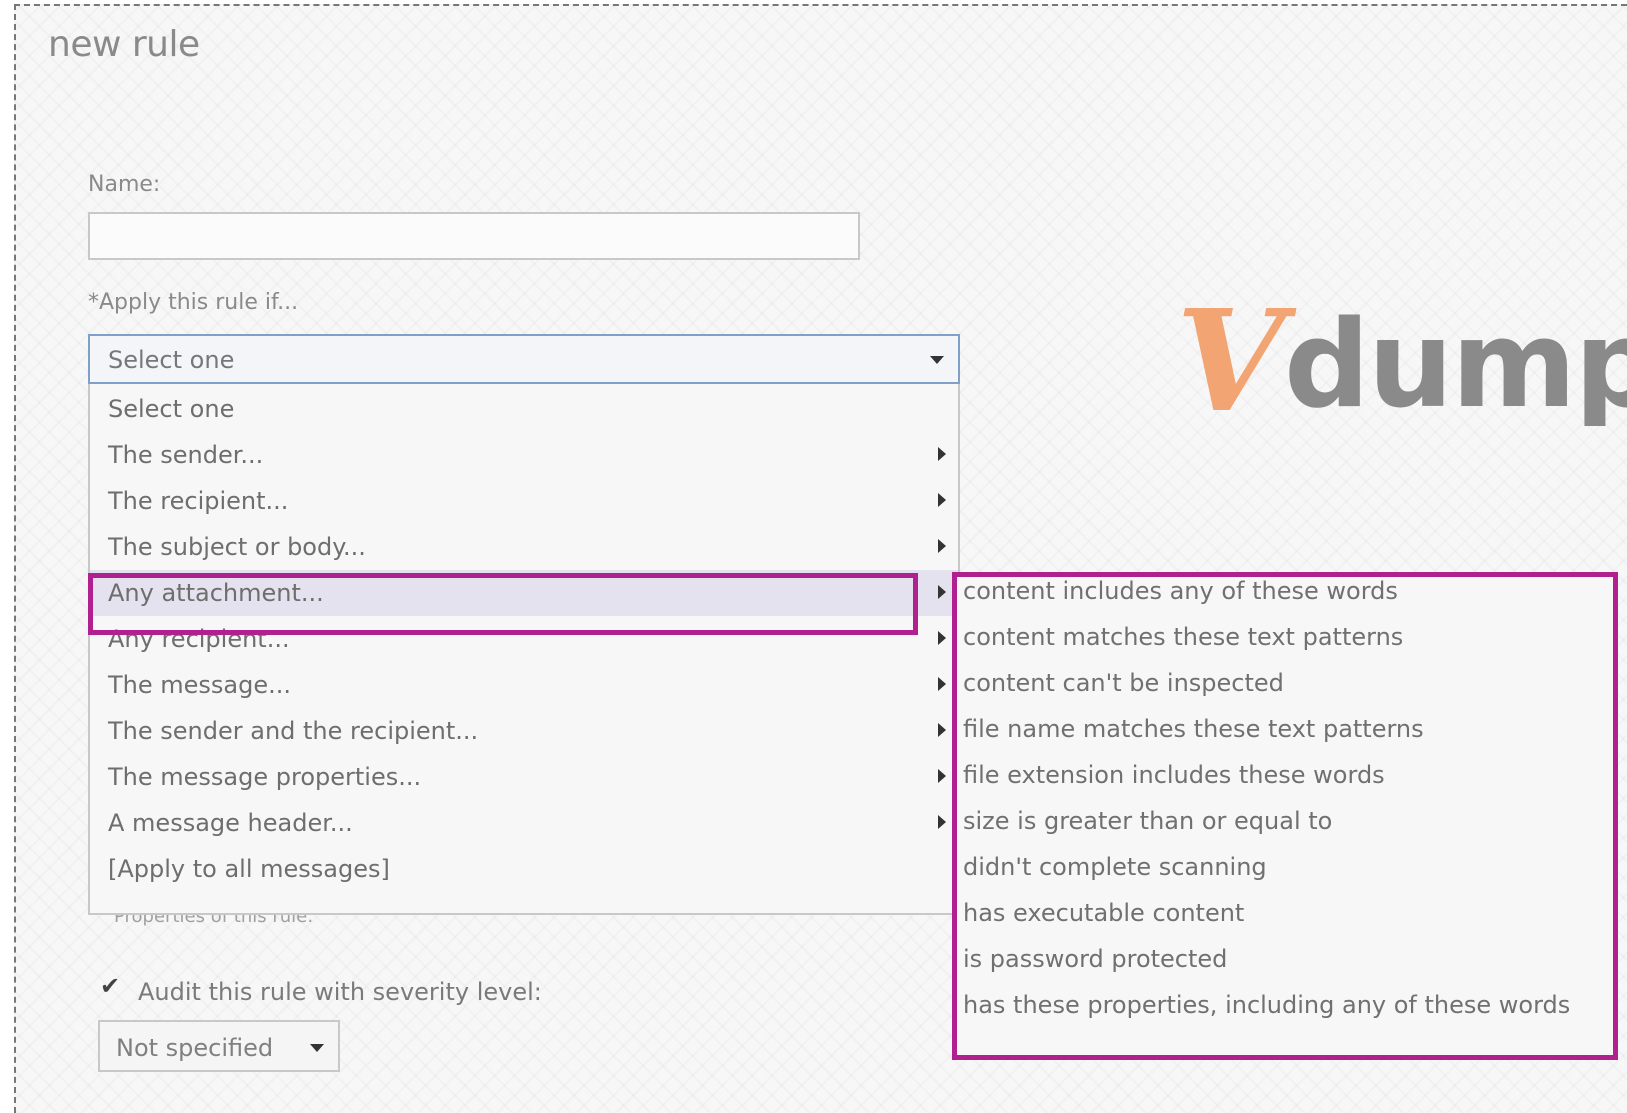 The image size is (1627, 1113). I want to click on menu-item-label: Select one, so click(171, 409).